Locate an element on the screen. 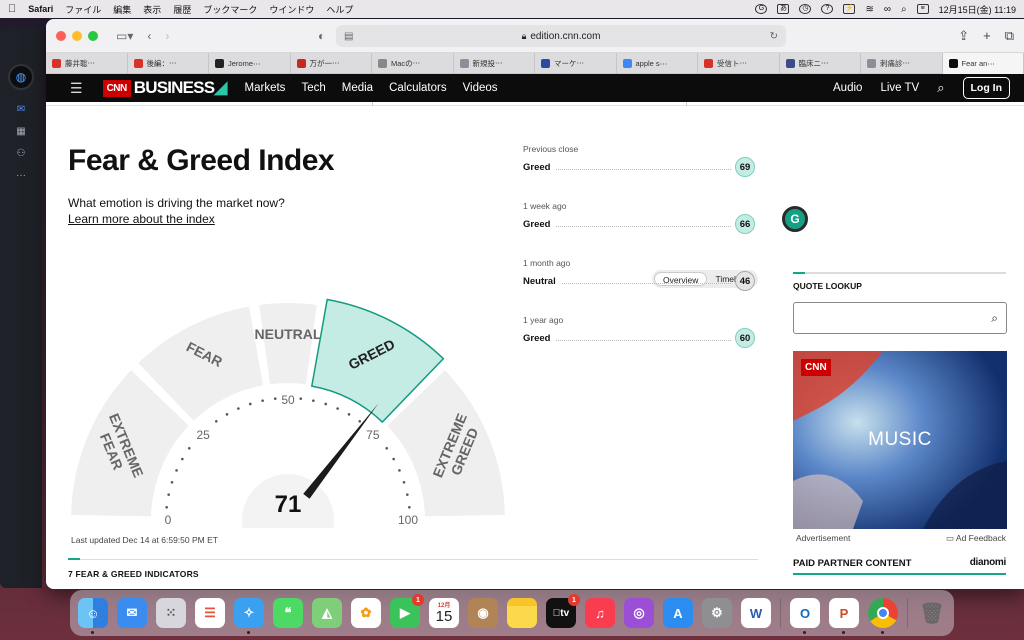  battery-icon: ⚡ is located at coordinates (849, 9).